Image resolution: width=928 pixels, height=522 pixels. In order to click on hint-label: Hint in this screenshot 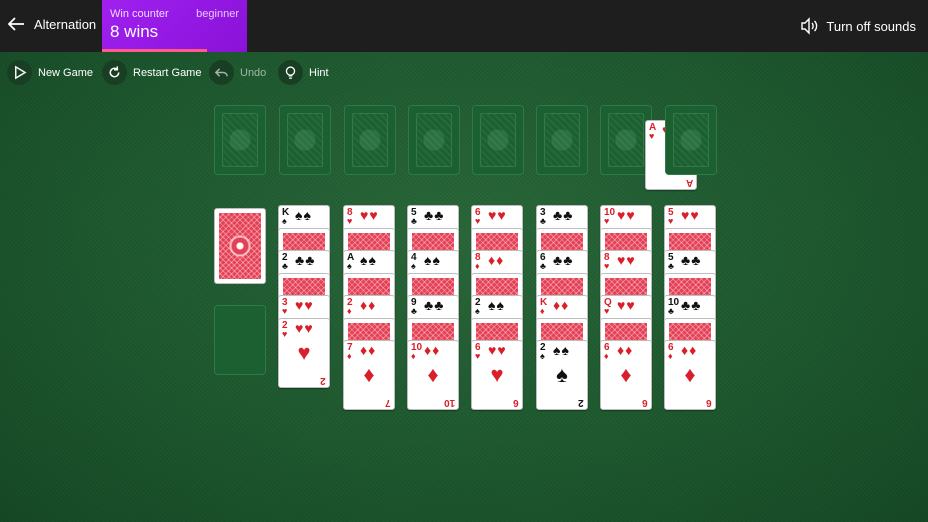, I will do `click(319, 72)`.